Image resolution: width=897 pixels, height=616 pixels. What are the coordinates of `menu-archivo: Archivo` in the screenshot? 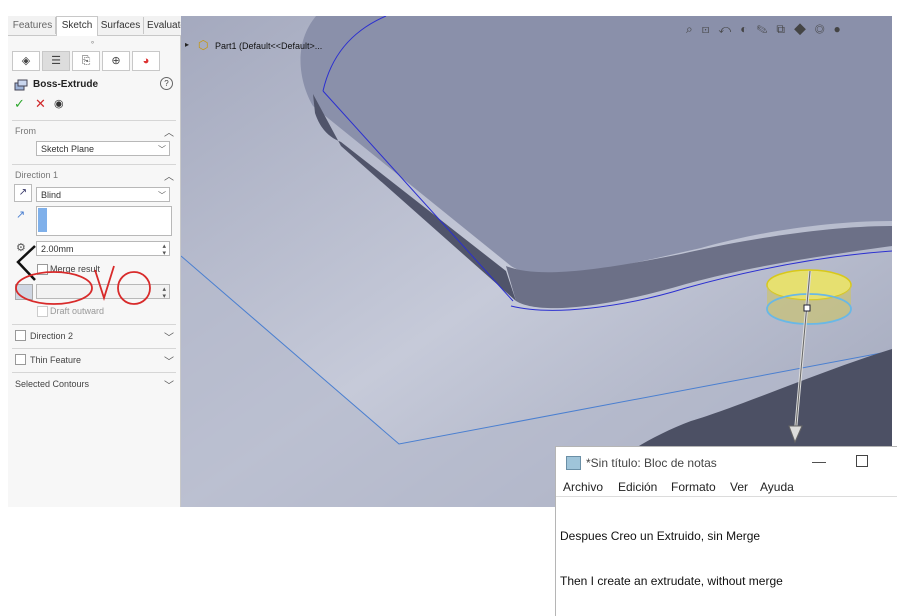 It's located at (583, 487).